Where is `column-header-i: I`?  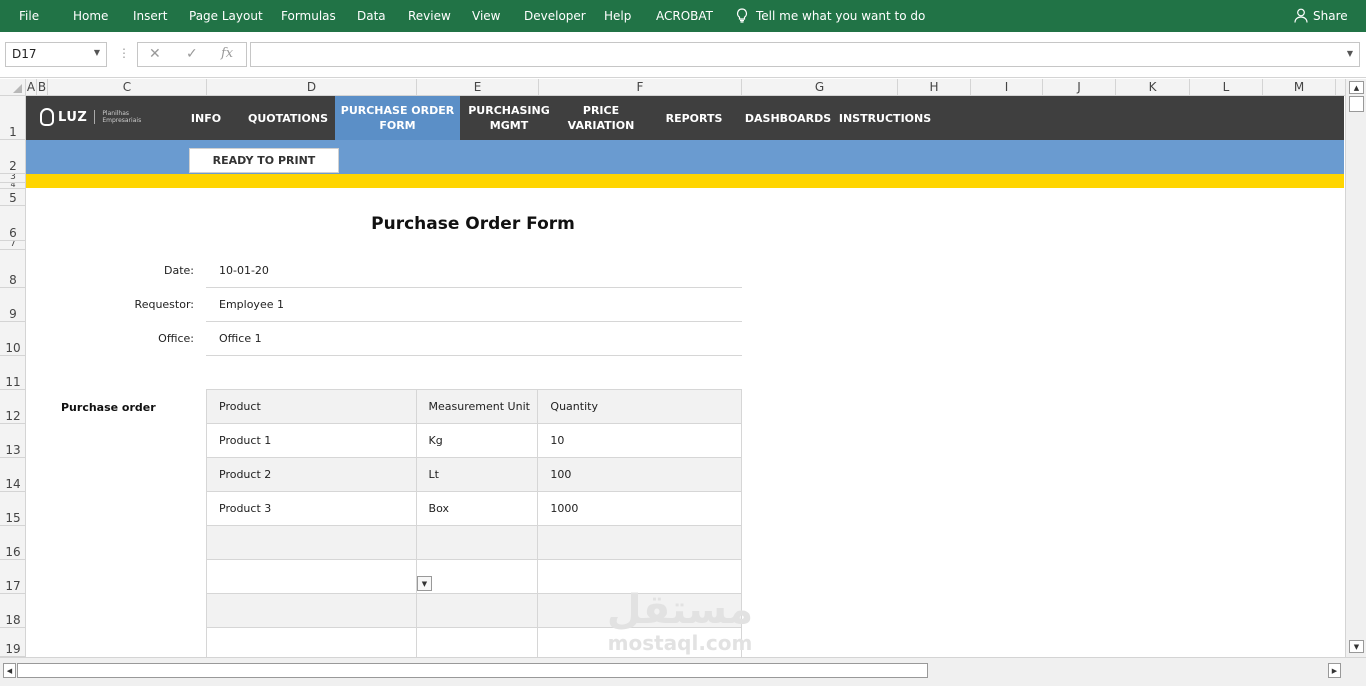 column-header-i: I is located at coordinates (1007, 87).